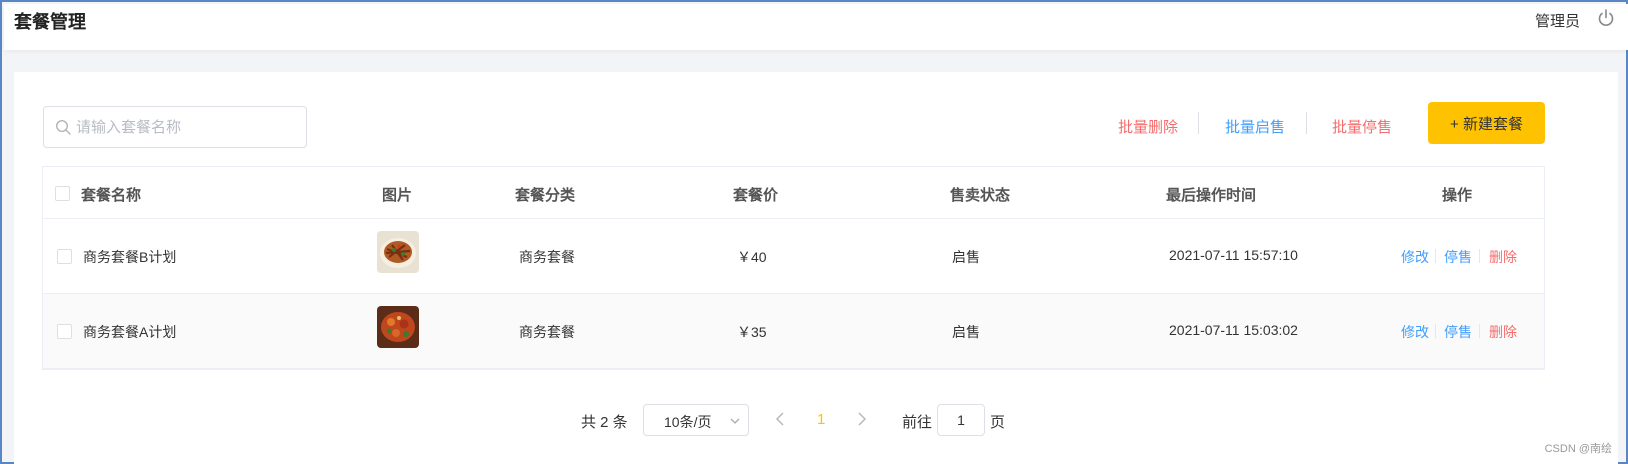 The height and width of the screenshot is (464, 1628). I want to click on total-count: 共 2 条, so click(604, 422).